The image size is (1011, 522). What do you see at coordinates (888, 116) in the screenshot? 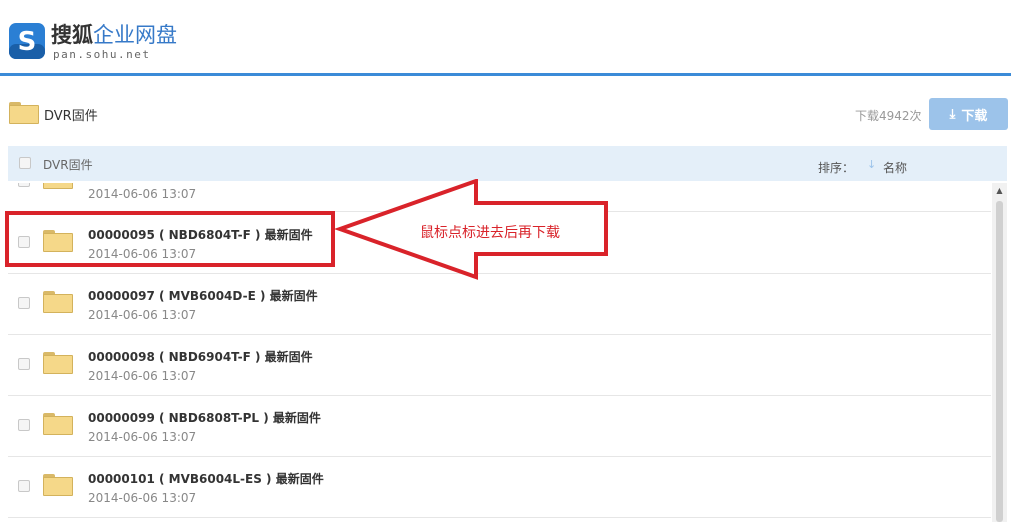
I see `download-count: 下载4942次` at bounding box center [888, 116].